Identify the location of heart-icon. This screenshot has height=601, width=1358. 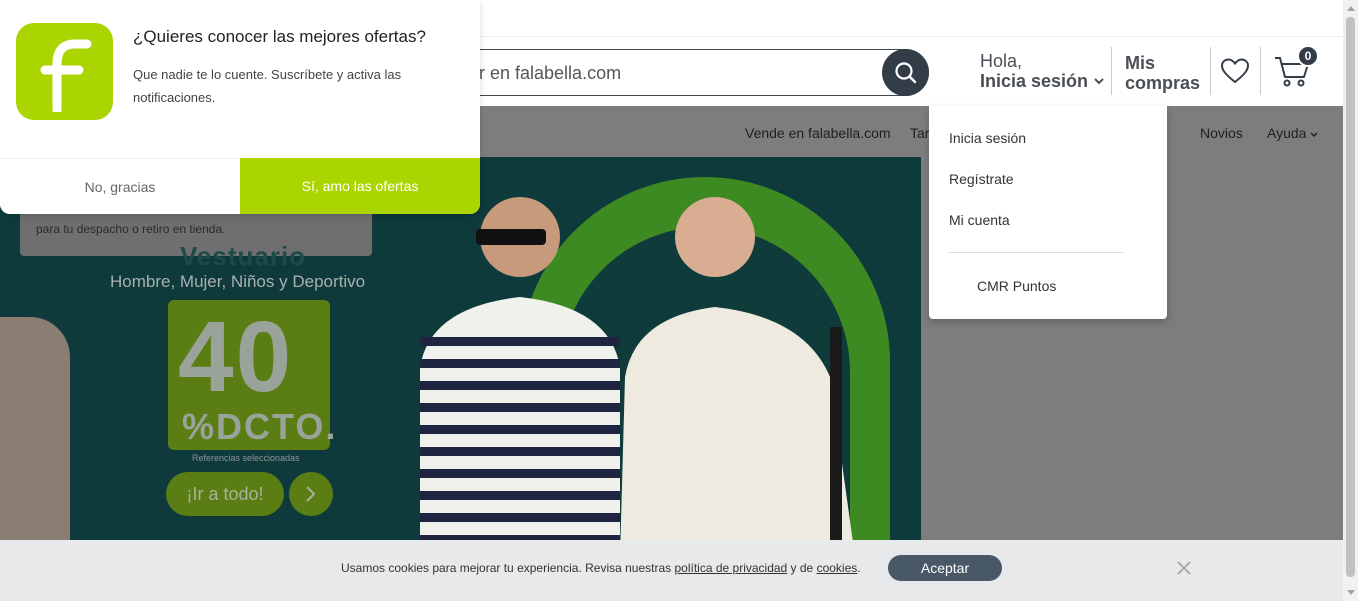
(1235, 71).